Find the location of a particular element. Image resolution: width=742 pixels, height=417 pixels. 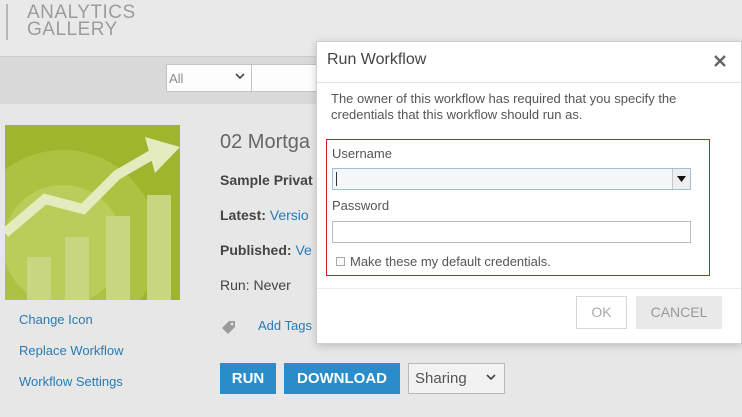

brand-line2: GALLERY is located at coordinates (72, 29).